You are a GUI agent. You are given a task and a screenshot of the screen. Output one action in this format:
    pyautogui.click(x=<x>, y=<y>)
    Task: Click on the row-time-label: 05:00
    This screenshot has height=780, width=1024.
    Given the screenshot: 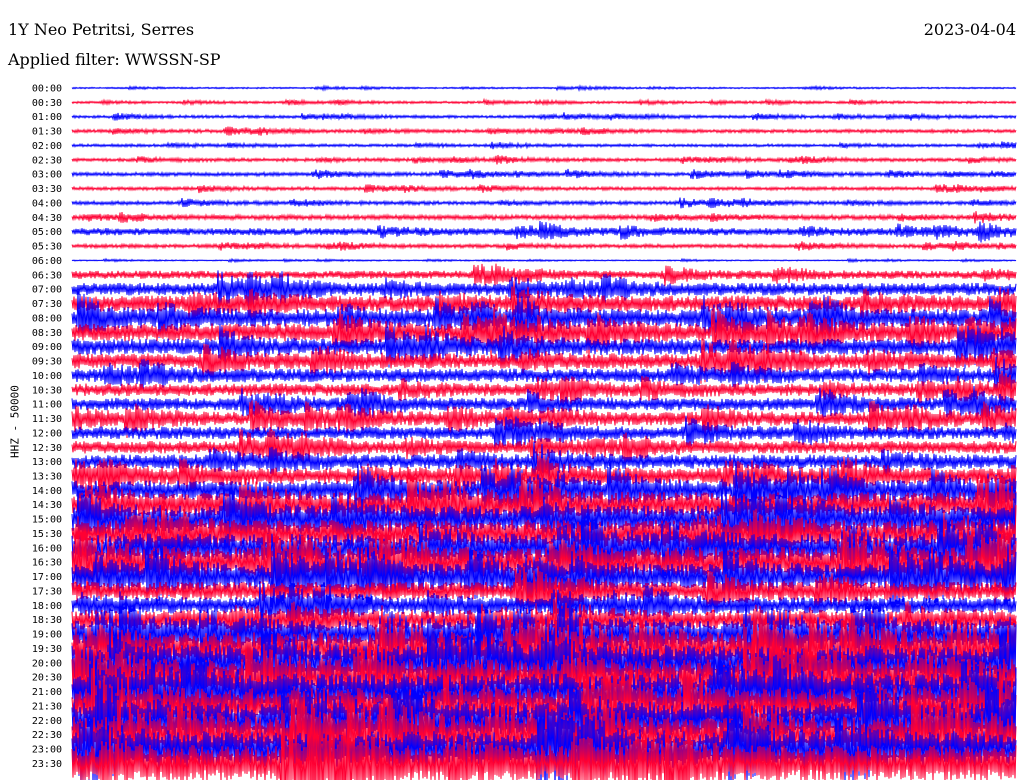 What is the action you would take?
    pyautogui.click(x=47, y=232)
    